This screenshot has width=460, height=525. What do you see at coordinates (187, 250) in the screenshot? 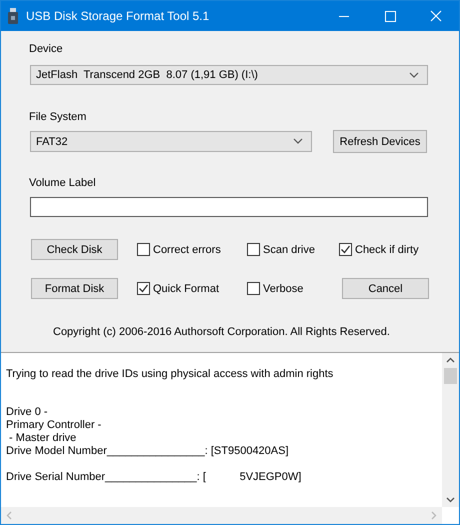
I see `checkbox-label: Correct errors` at bounding box center [187, 250].